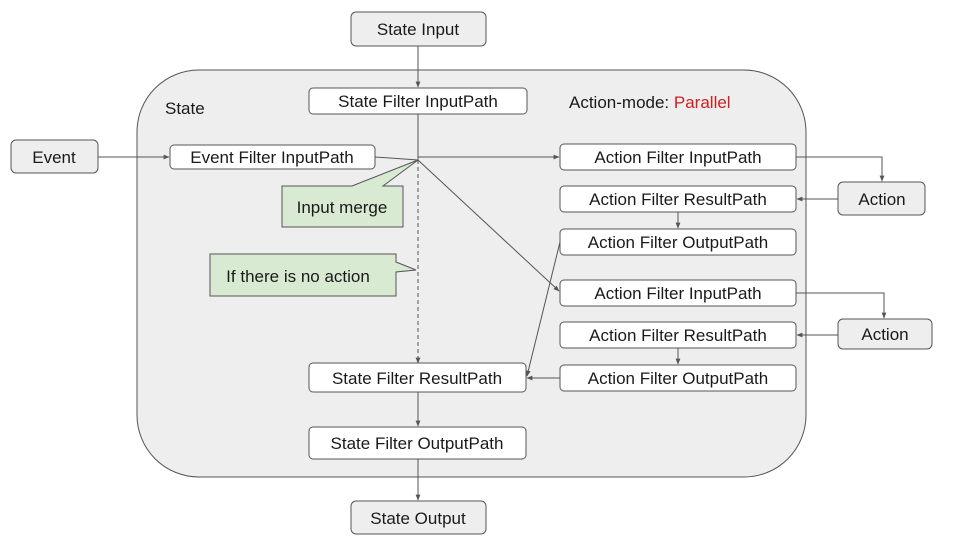 The width and height of the screenshot is (960, 540). Describe the element at coordinates (342, 207) in the screenshot. I see `callout-input-merge-text: Input merge` at that location.